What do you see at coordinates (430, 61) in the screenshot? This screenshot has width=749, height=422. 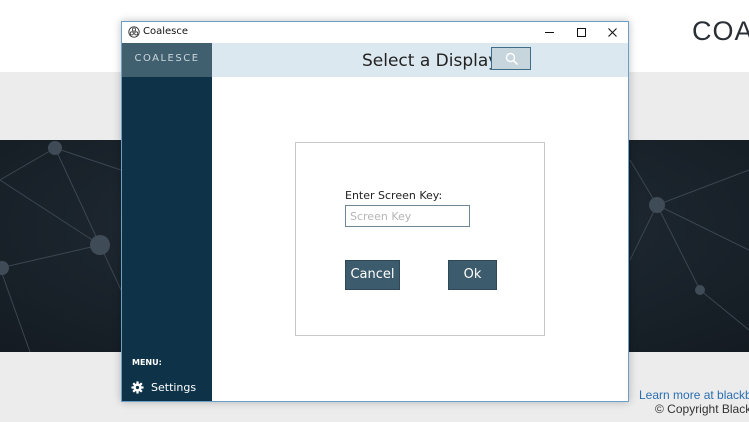 I see `page-title: Select a Display` at bounding box center [430, 61].